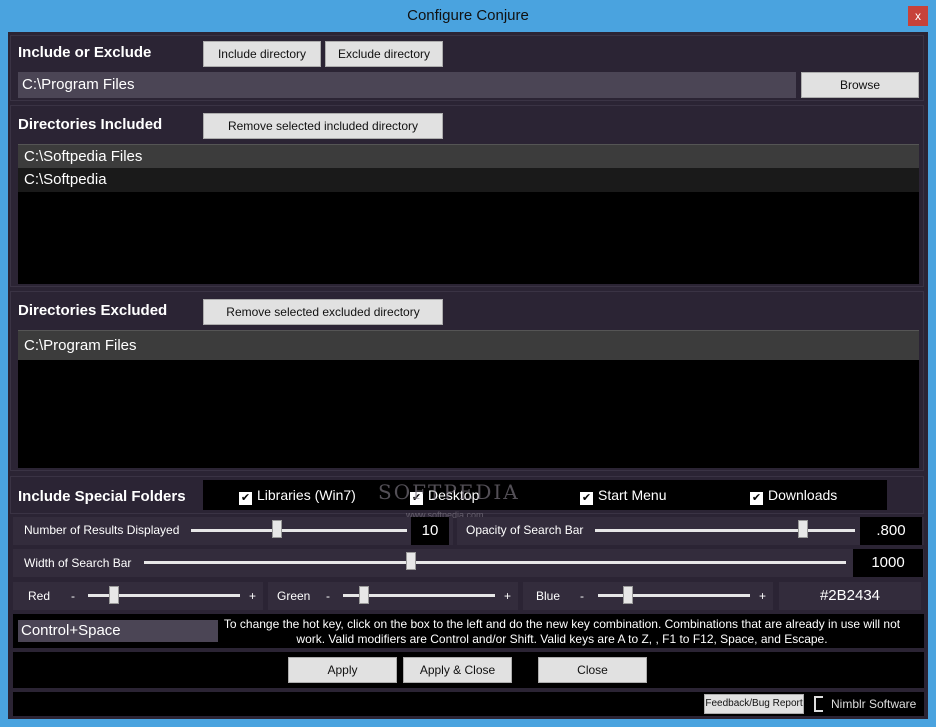  Describe the element at coordinates (299, 530) in the screenshot. I see `results-slider-track` at that location.